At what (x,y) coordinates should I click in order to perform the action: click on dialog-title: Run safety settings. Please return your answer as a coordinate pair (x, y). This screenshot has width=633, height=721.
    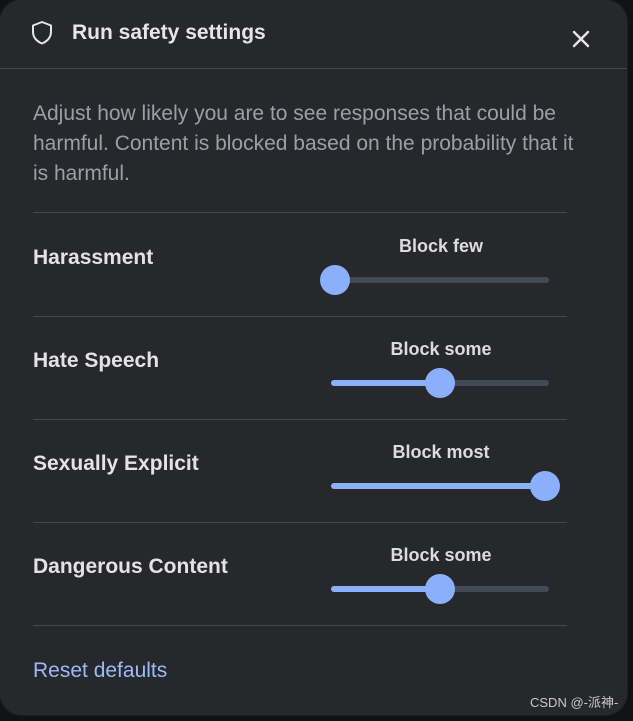
    Looking at the image, I should click on (169, 32).